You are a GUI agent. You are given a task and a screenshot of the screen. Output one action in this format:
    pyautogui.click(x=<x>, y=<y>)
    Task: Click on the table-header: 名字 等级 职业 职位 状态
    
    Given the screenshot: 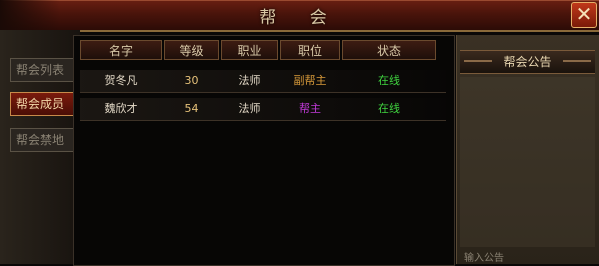 What is the action you would take?
    pyautogui.click(x=263, y=50)
    